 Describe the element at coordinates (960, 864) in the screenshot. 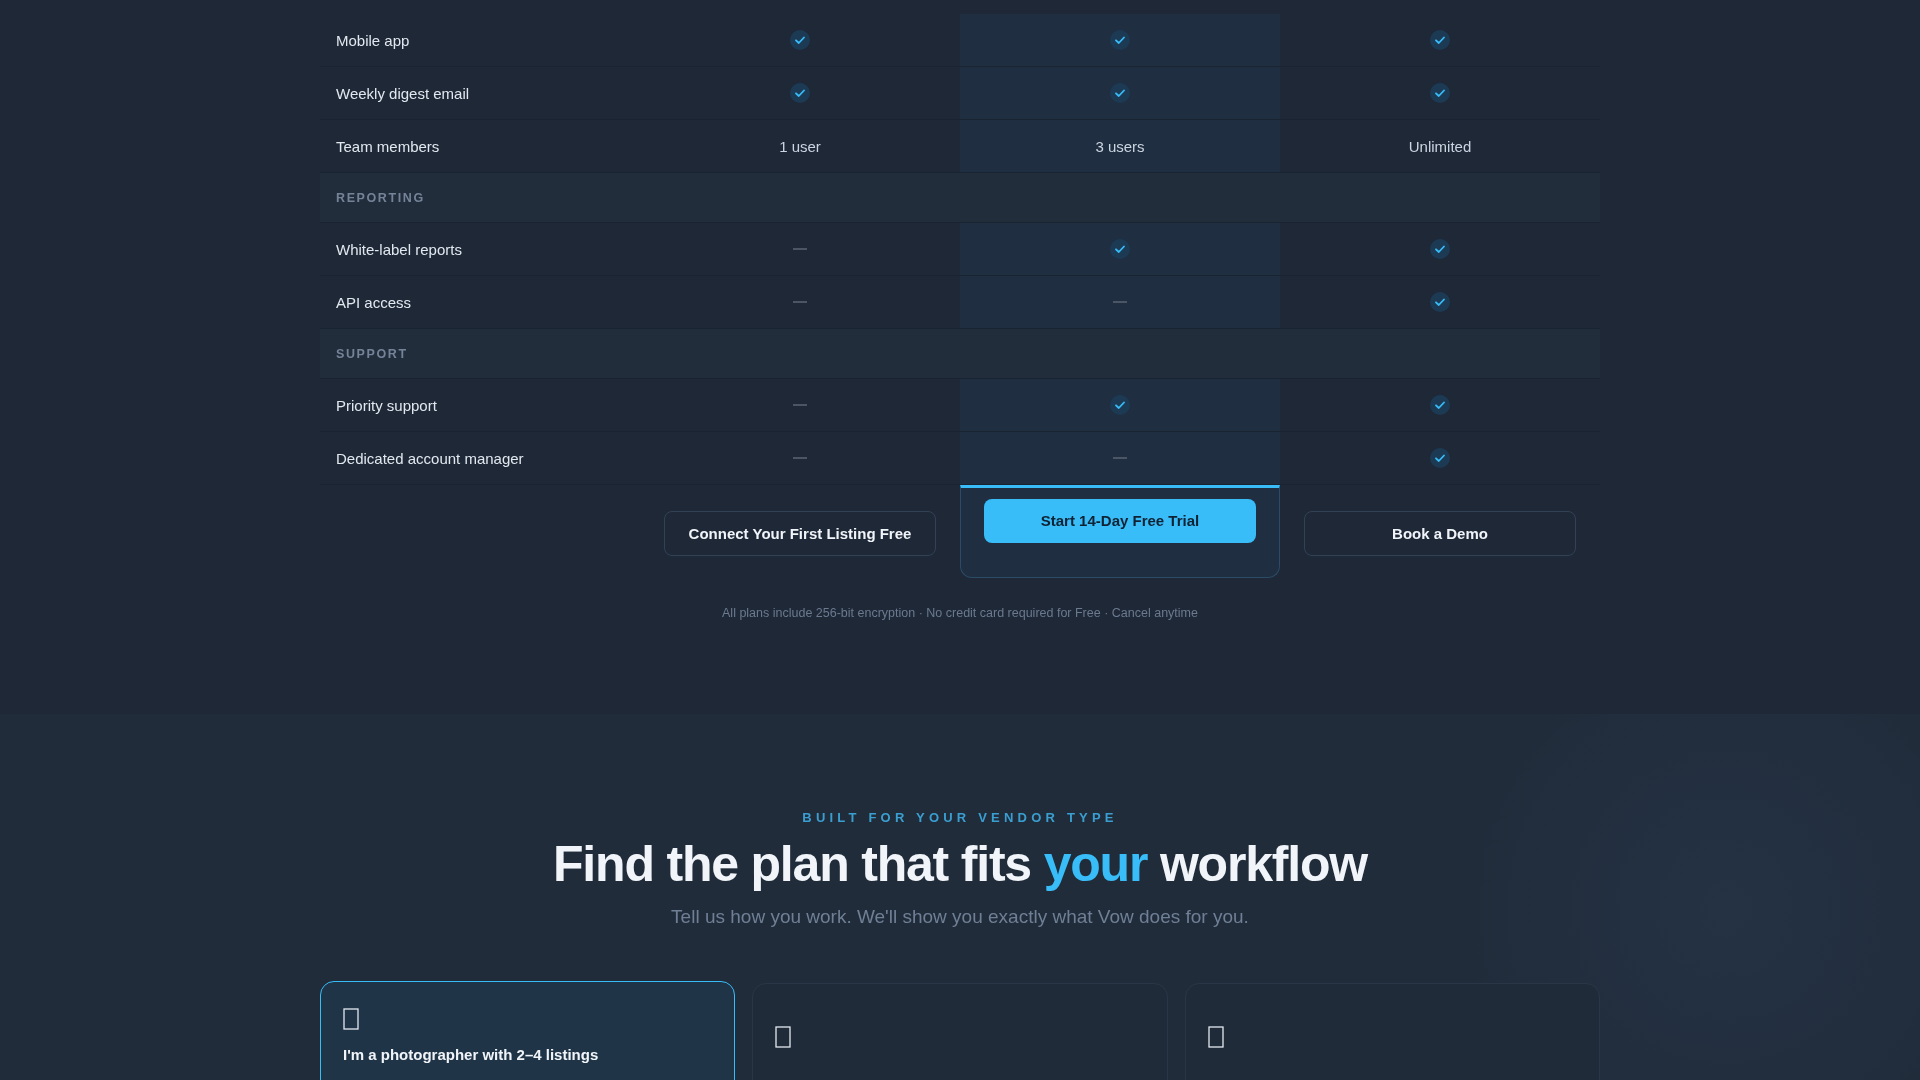

I see `section-heading: Find the plan that fits your workflow` at that location.